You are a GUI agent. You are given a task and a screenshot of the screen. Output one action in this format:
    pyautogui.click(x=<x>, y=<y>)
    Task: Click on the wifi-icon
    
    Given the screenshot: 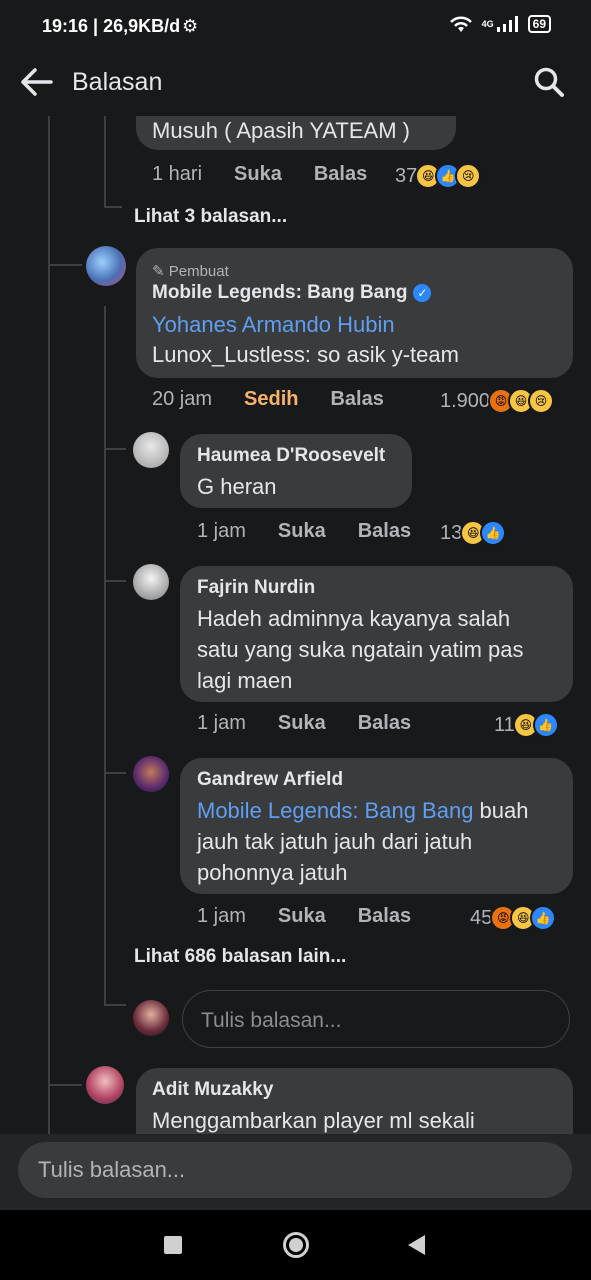 What is the action you would take?
    pyautogui.click(x=460, y=24)
    